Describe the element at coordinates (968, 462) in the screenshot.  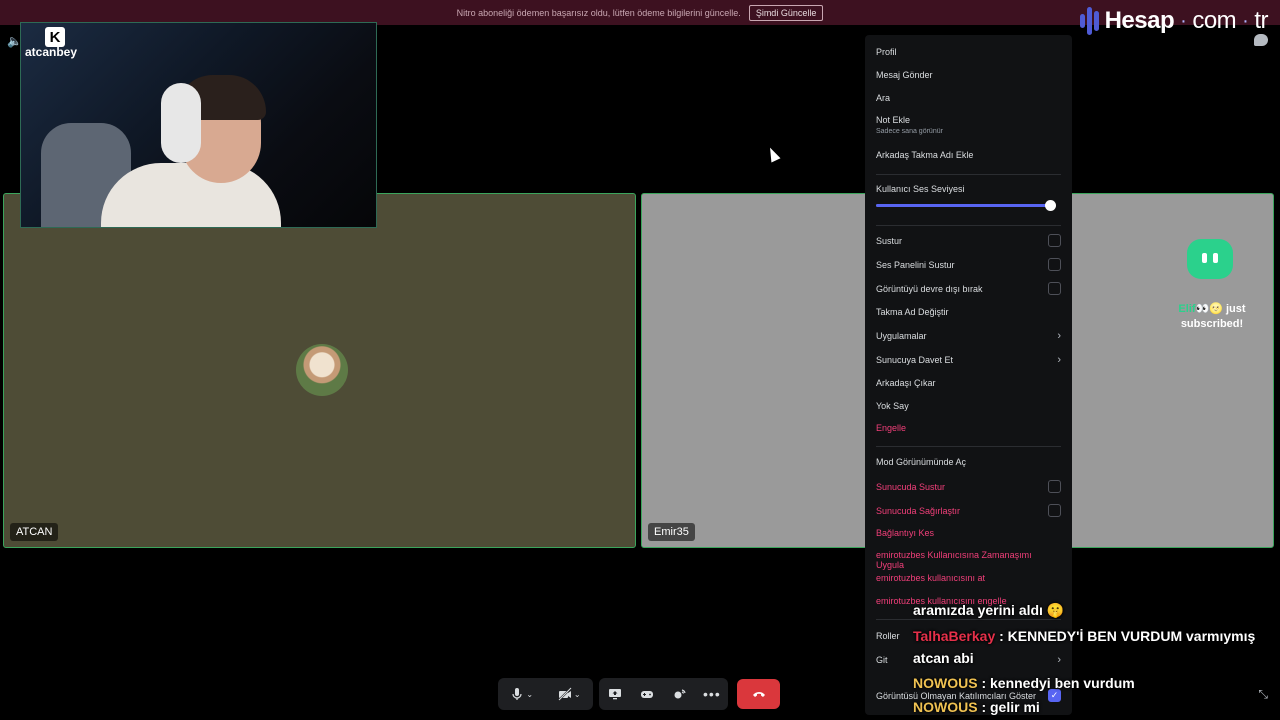
I see `menu-item-open-mod-view: Mod Görünümünde Aç` at that location.